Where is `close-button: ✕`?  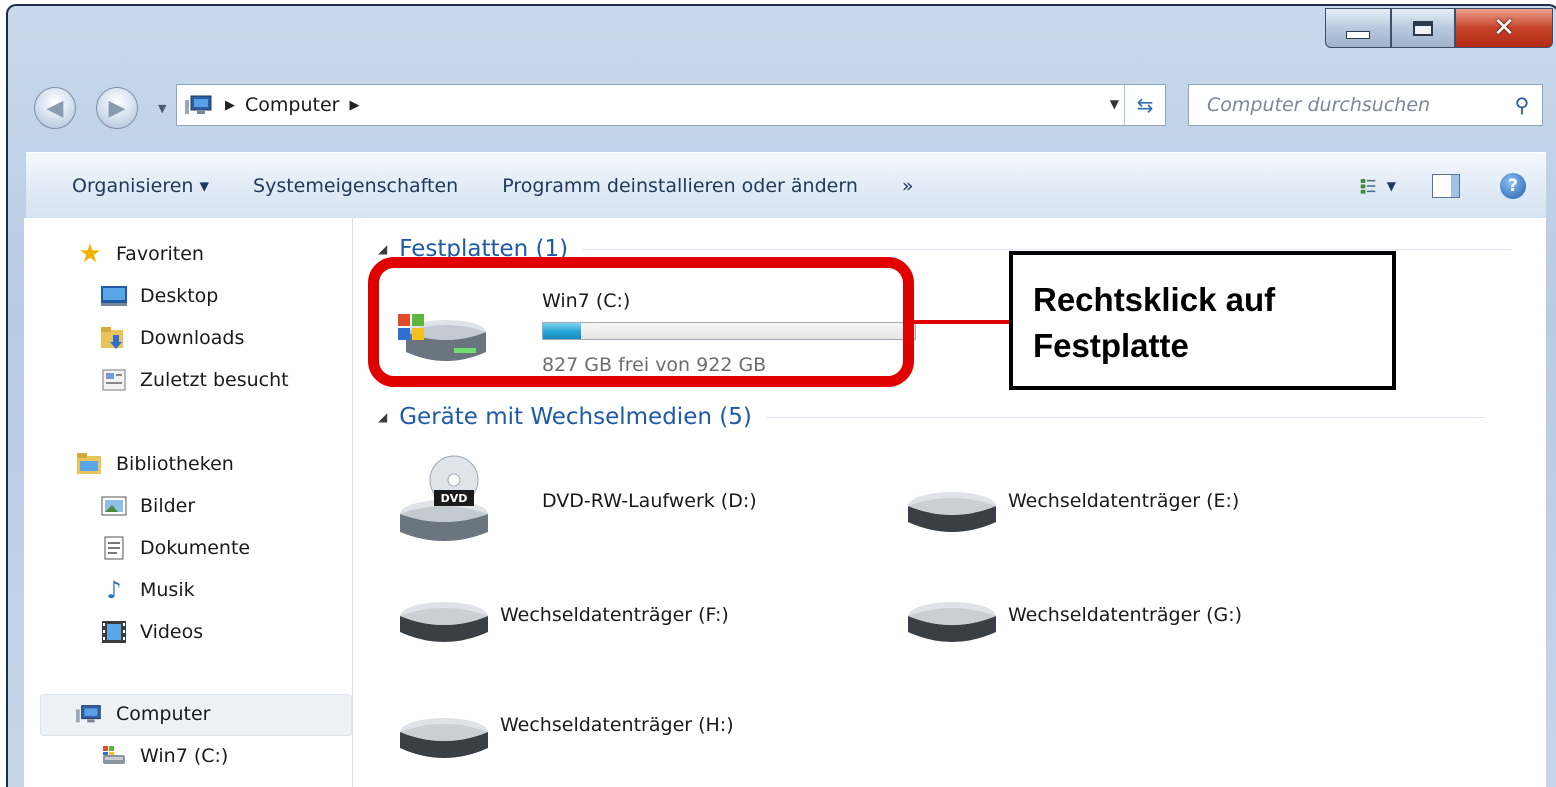 close-button: ✕ is located at coordinates (1504, 28).